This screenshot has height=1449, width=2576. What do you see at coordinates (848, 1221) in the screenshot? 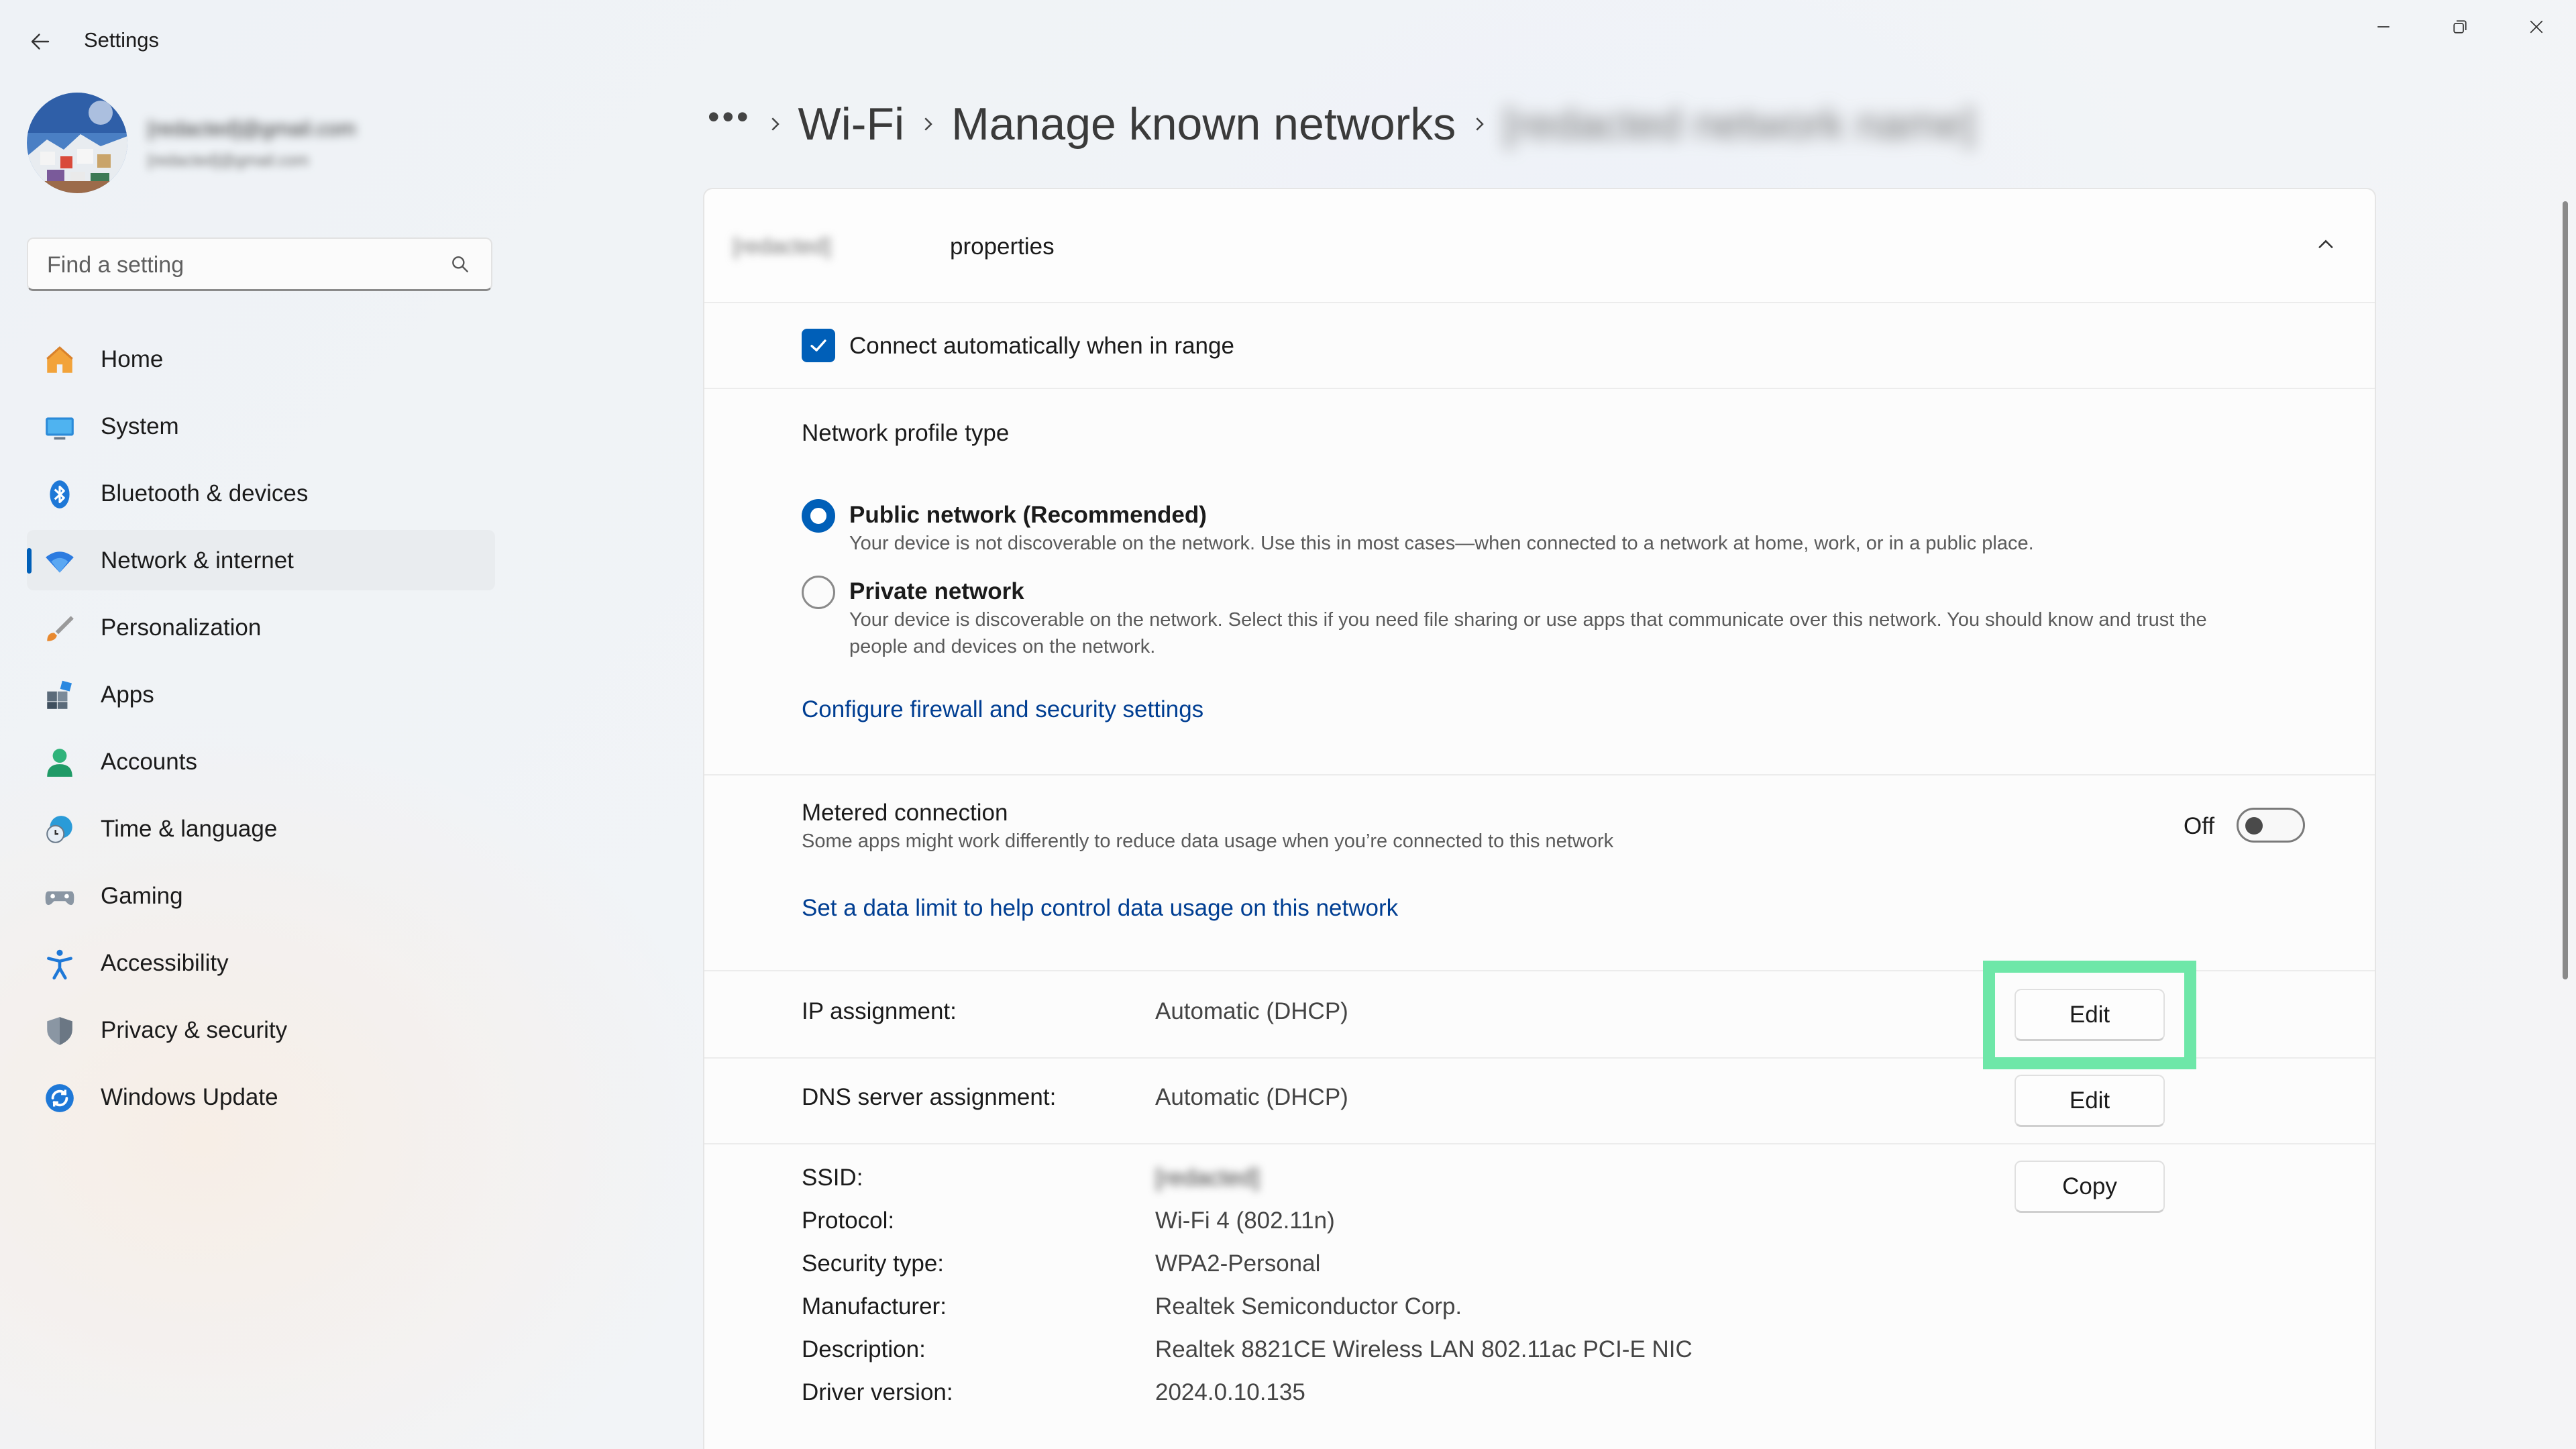
I see `protocol-label: Protocol:` at bounding box center [848, 1221].